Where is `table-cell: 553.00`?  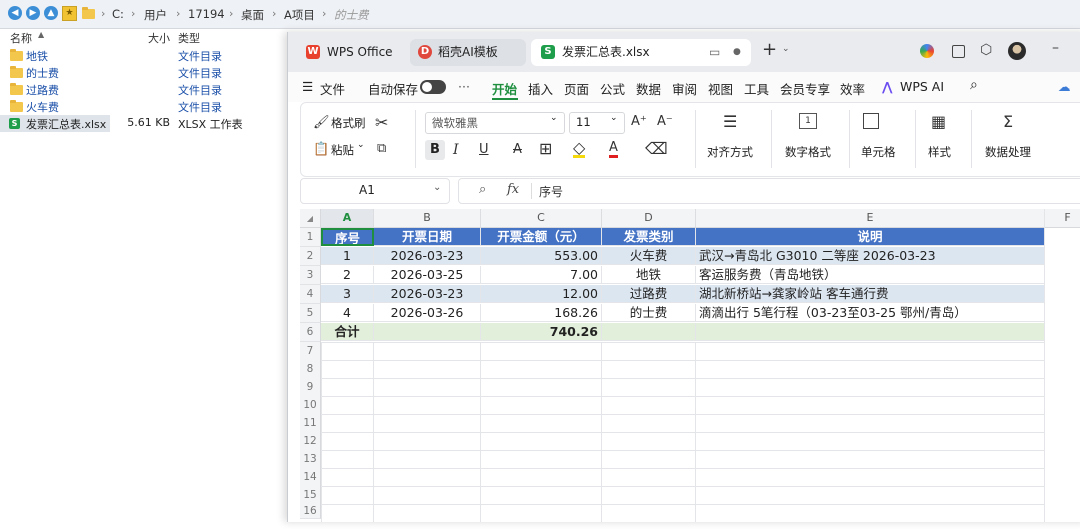
table-cell: 553.00 is located at coordinates (541, 256).